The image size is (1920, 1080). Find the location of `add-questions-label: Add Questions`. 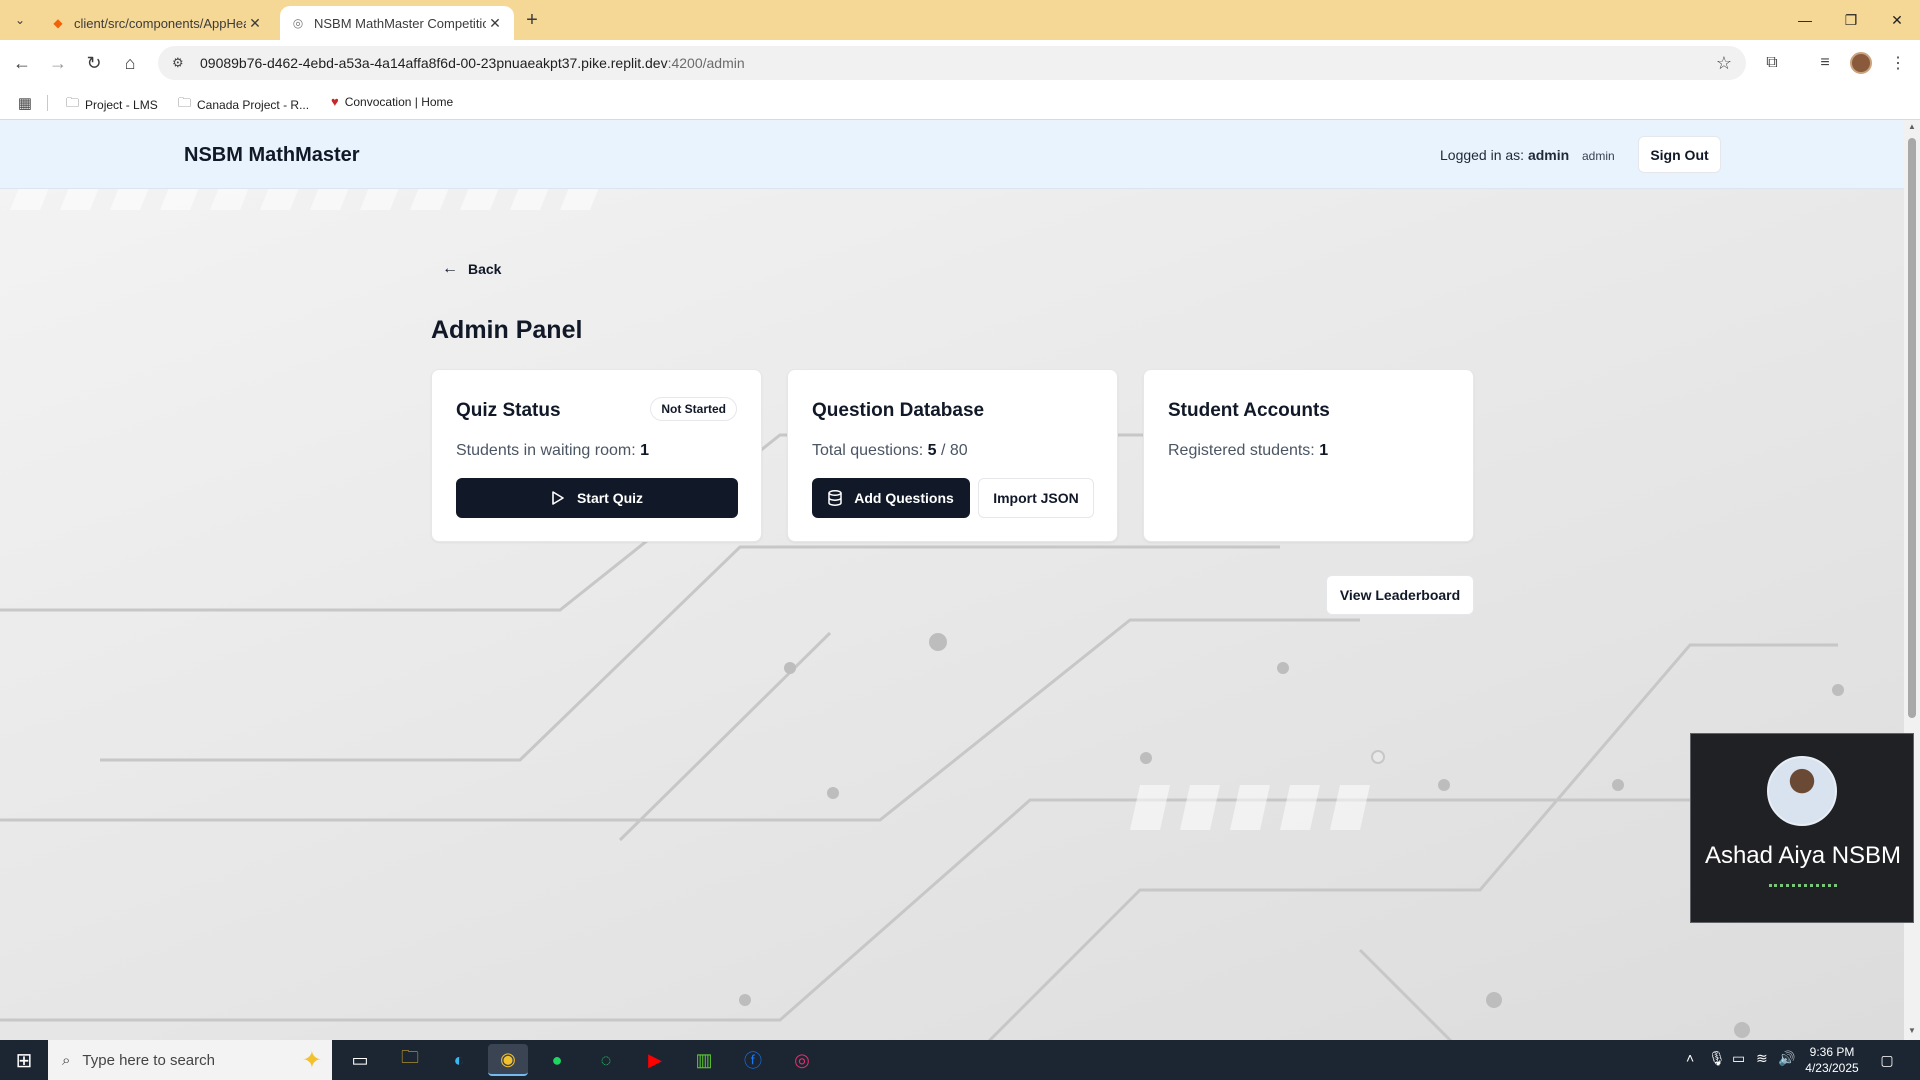

add-questions-label: Add Questions is located at coordinates (904, 498).